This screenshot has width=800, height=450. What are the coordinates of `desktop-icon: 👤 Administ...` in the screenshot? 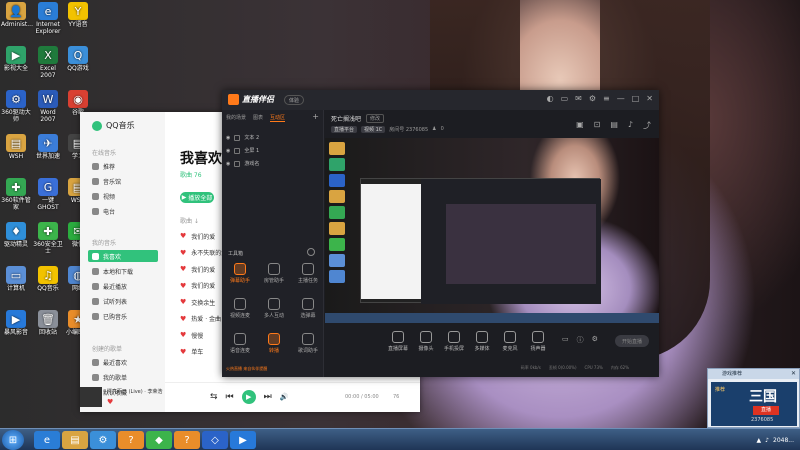 It's located at (17, 15).